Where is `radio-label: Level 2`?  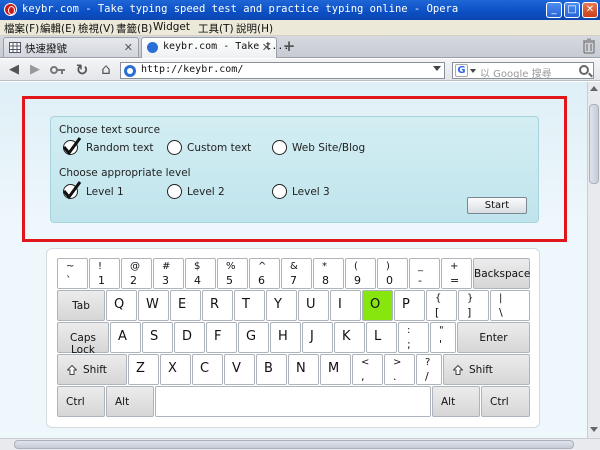
radio-label: Level 2 is located at coordinates (206, 192).